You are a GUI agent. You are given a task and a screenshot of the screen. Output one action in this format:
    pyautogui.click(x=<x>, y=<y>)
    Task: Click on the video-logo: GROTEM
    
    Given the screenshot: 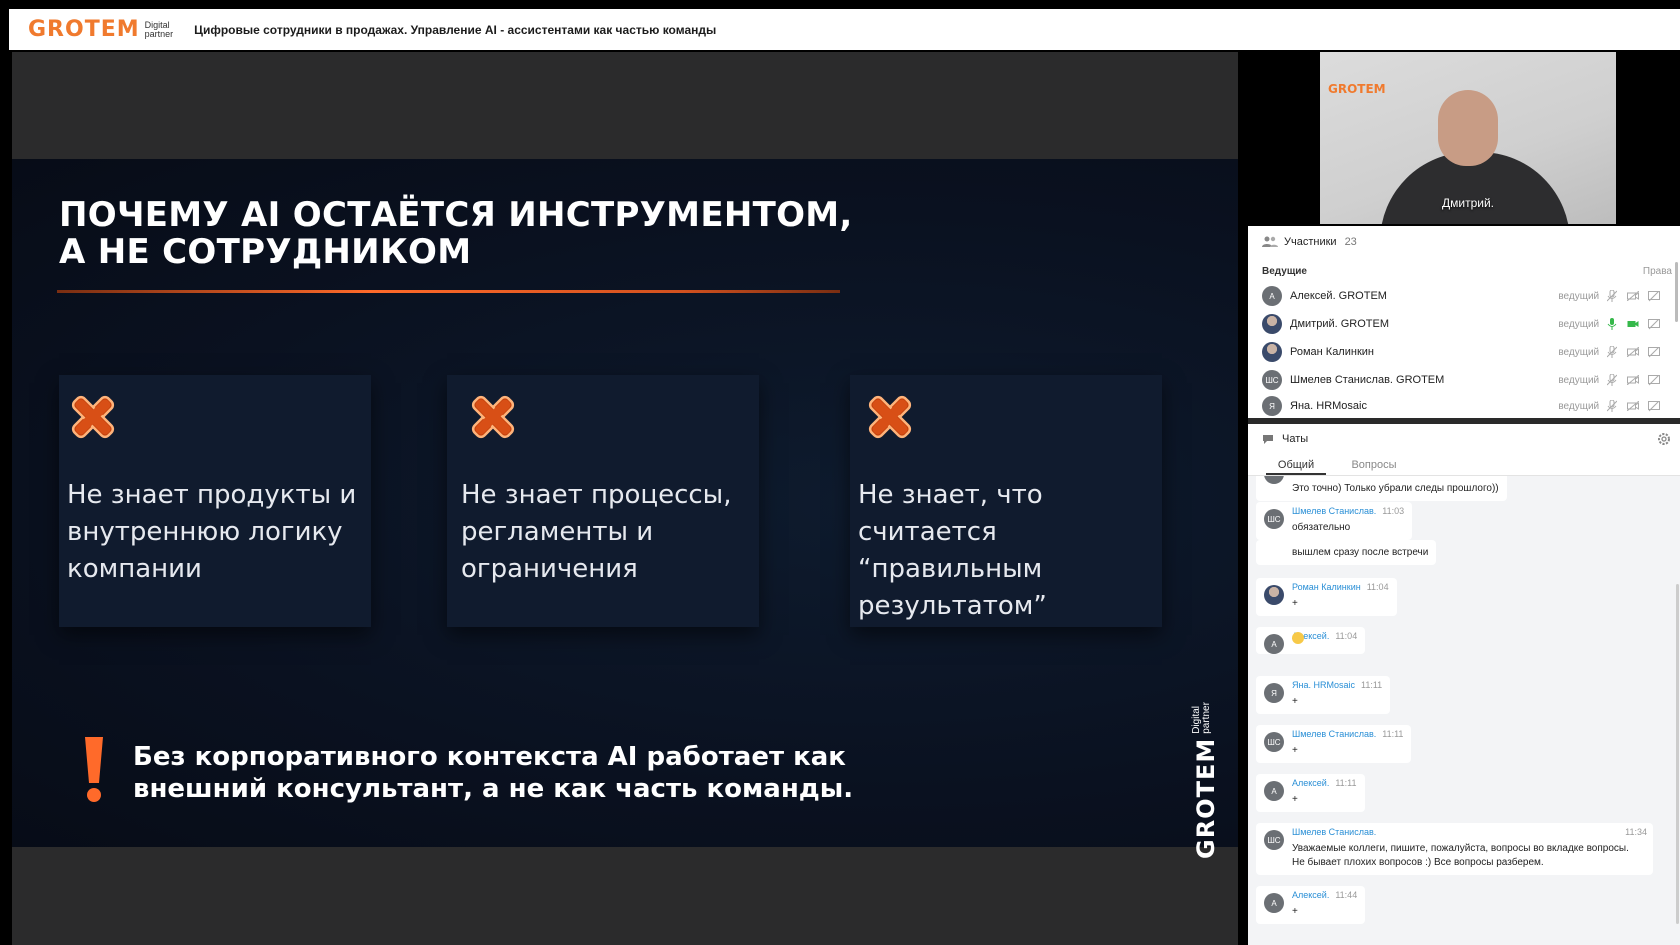 What is the action you would take?
    pyautogui.click(x=1357, y=89)
    